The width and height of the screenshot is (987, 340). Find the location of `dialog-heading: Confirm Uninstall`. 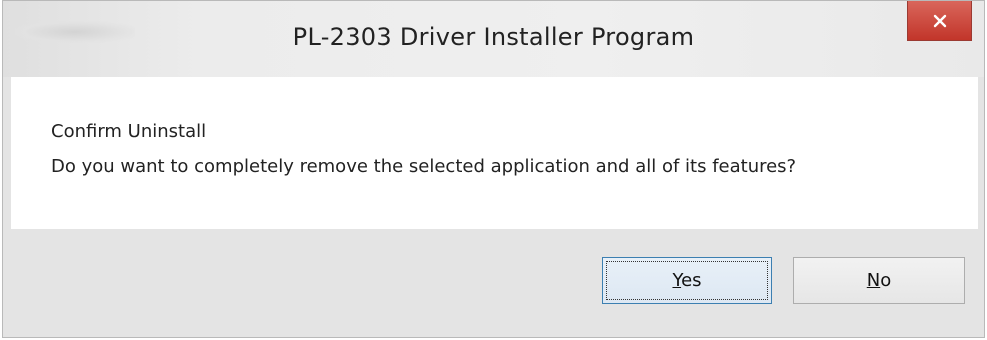

dialog-heading: Confirm Uninstall is located at coordinates (129, 131).